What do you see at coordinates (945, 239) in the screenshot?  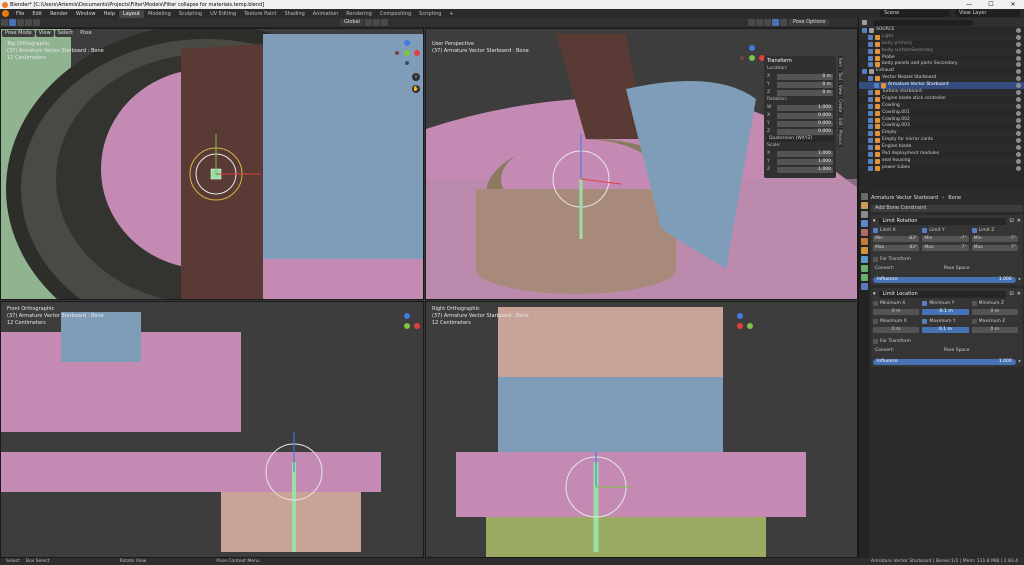 I see `limit-y-min-field: Min -7°` at bounding box center [945, 239].